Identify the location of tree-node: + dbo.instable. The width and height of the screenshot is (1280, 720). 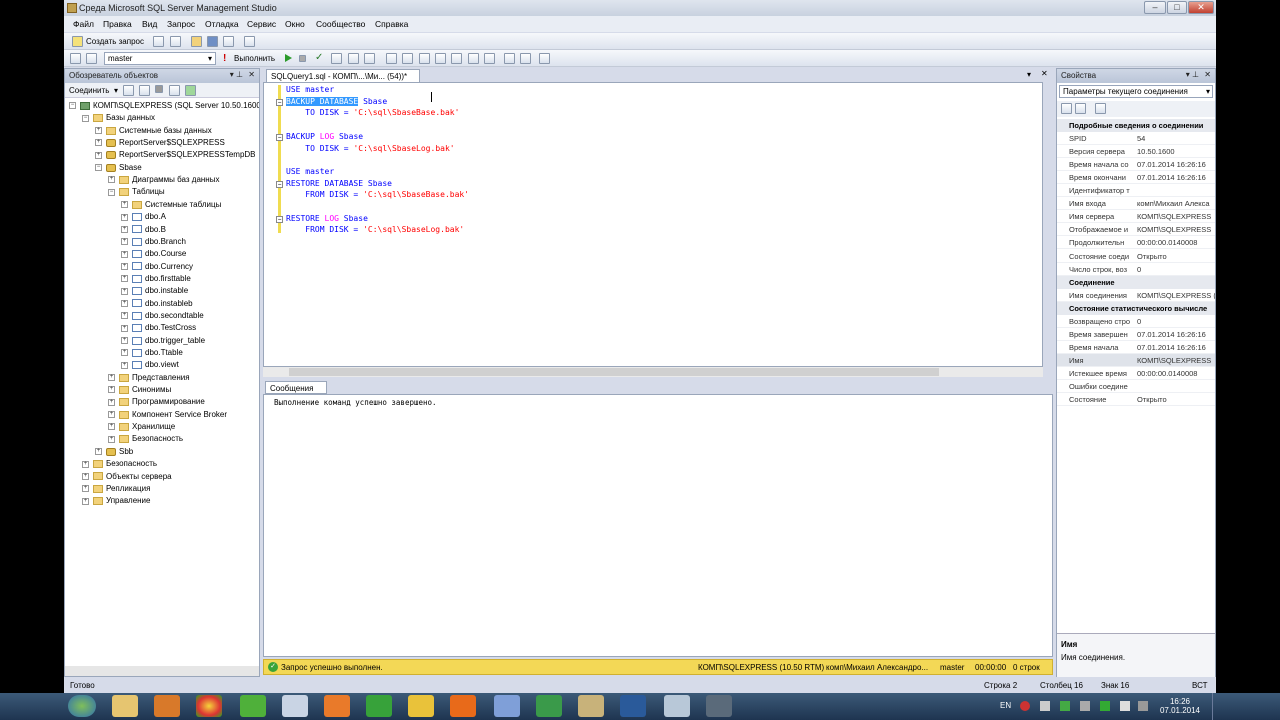
(154, 292).